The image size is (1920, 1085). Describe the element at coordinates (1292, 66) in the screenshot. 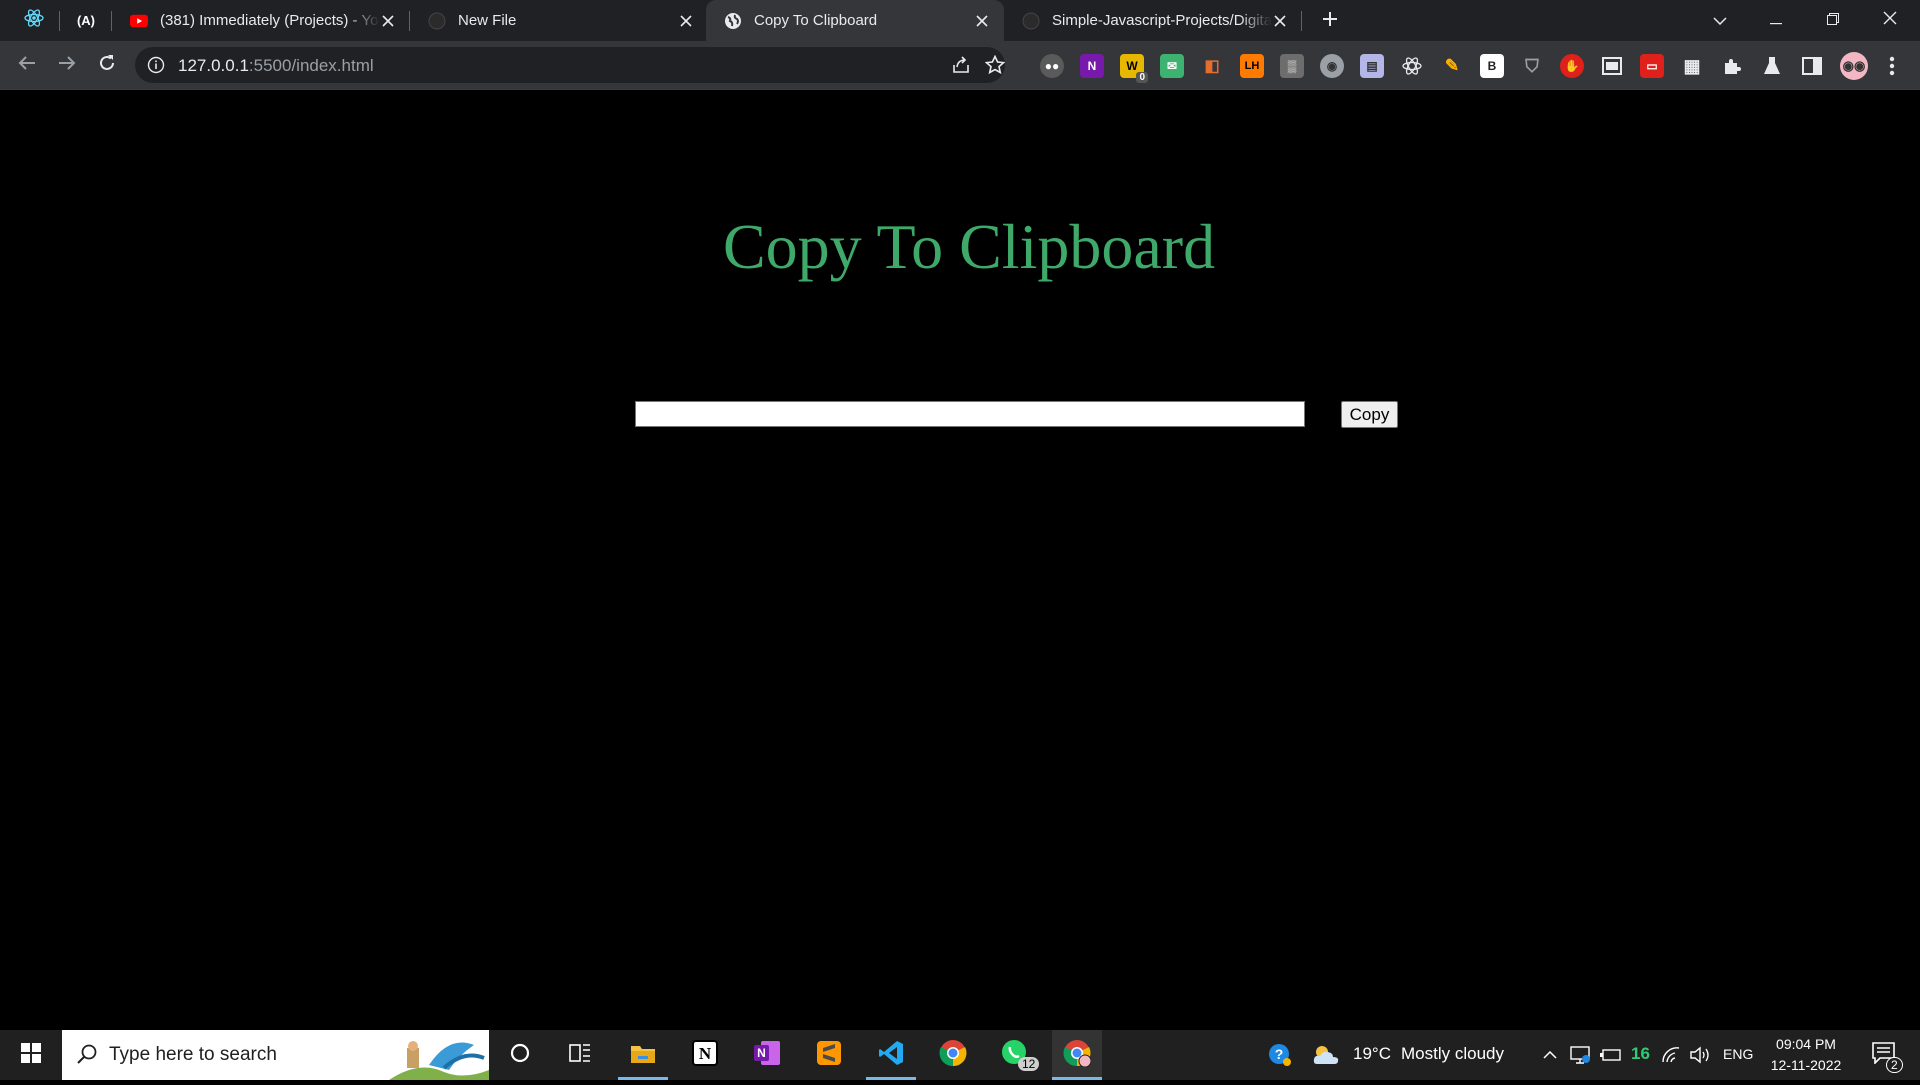

I see `extension-notes-icon: ▒` at that location.